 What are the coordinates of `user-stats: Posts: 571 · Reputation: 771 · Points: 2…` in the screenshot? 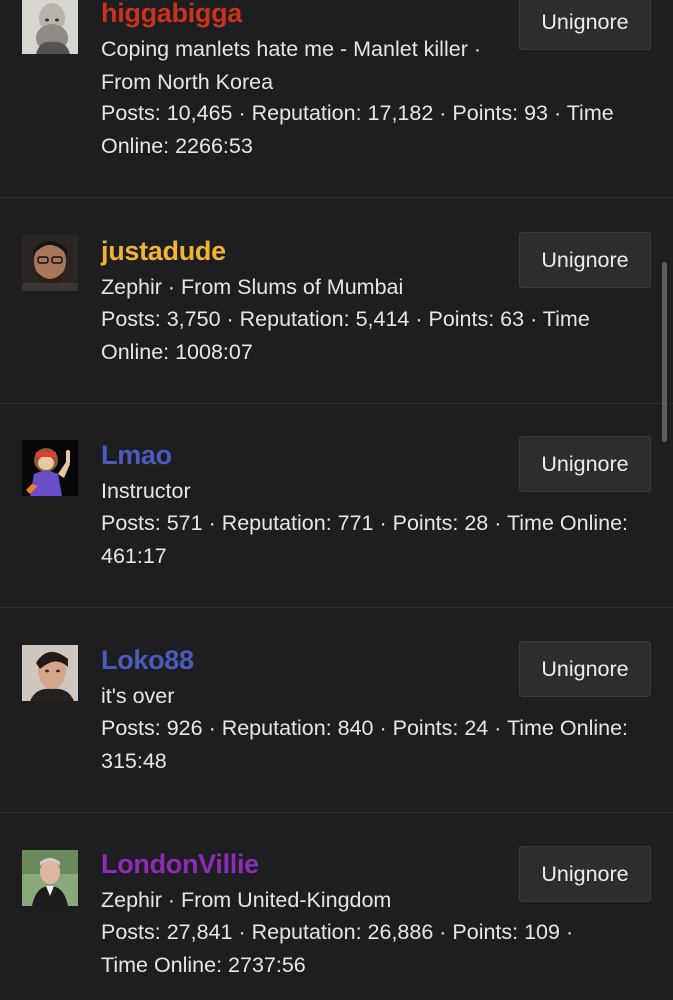 It's located at (371, 539).